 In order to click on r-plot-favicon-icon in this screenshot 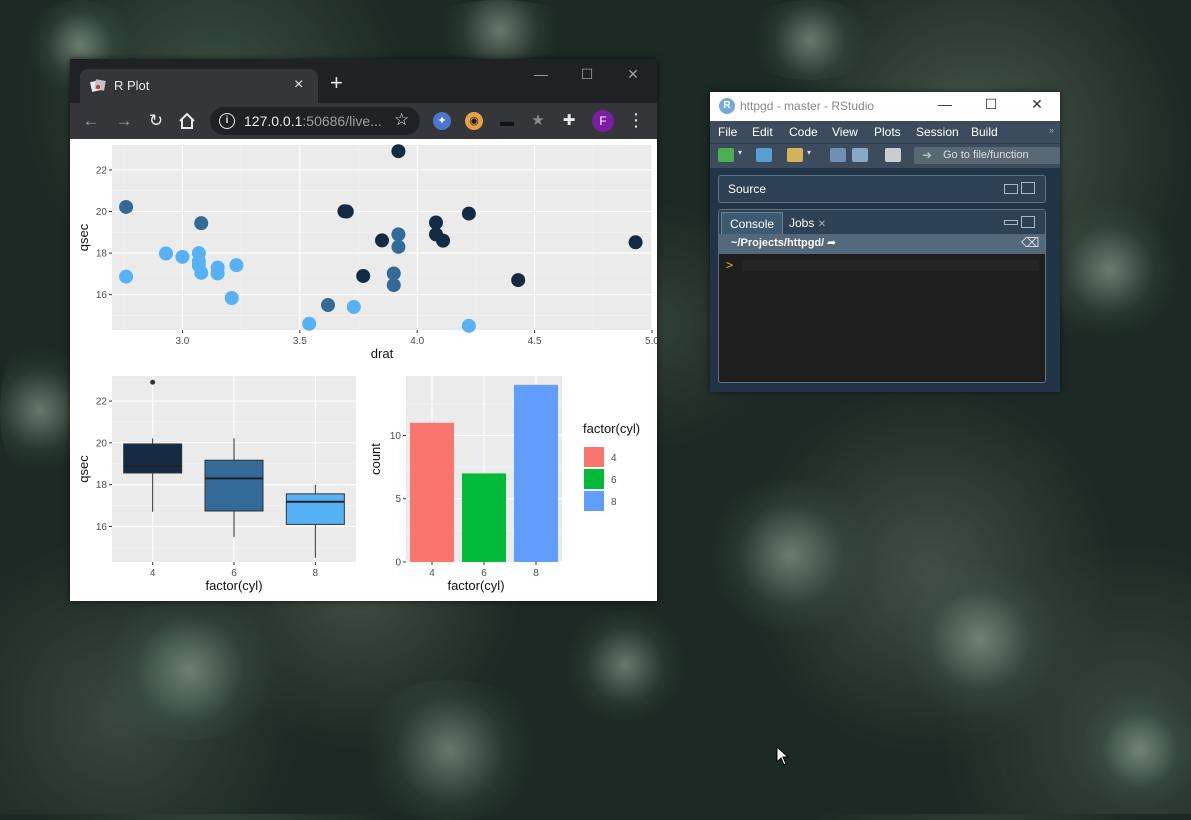, I will do `click(98, 85)`.